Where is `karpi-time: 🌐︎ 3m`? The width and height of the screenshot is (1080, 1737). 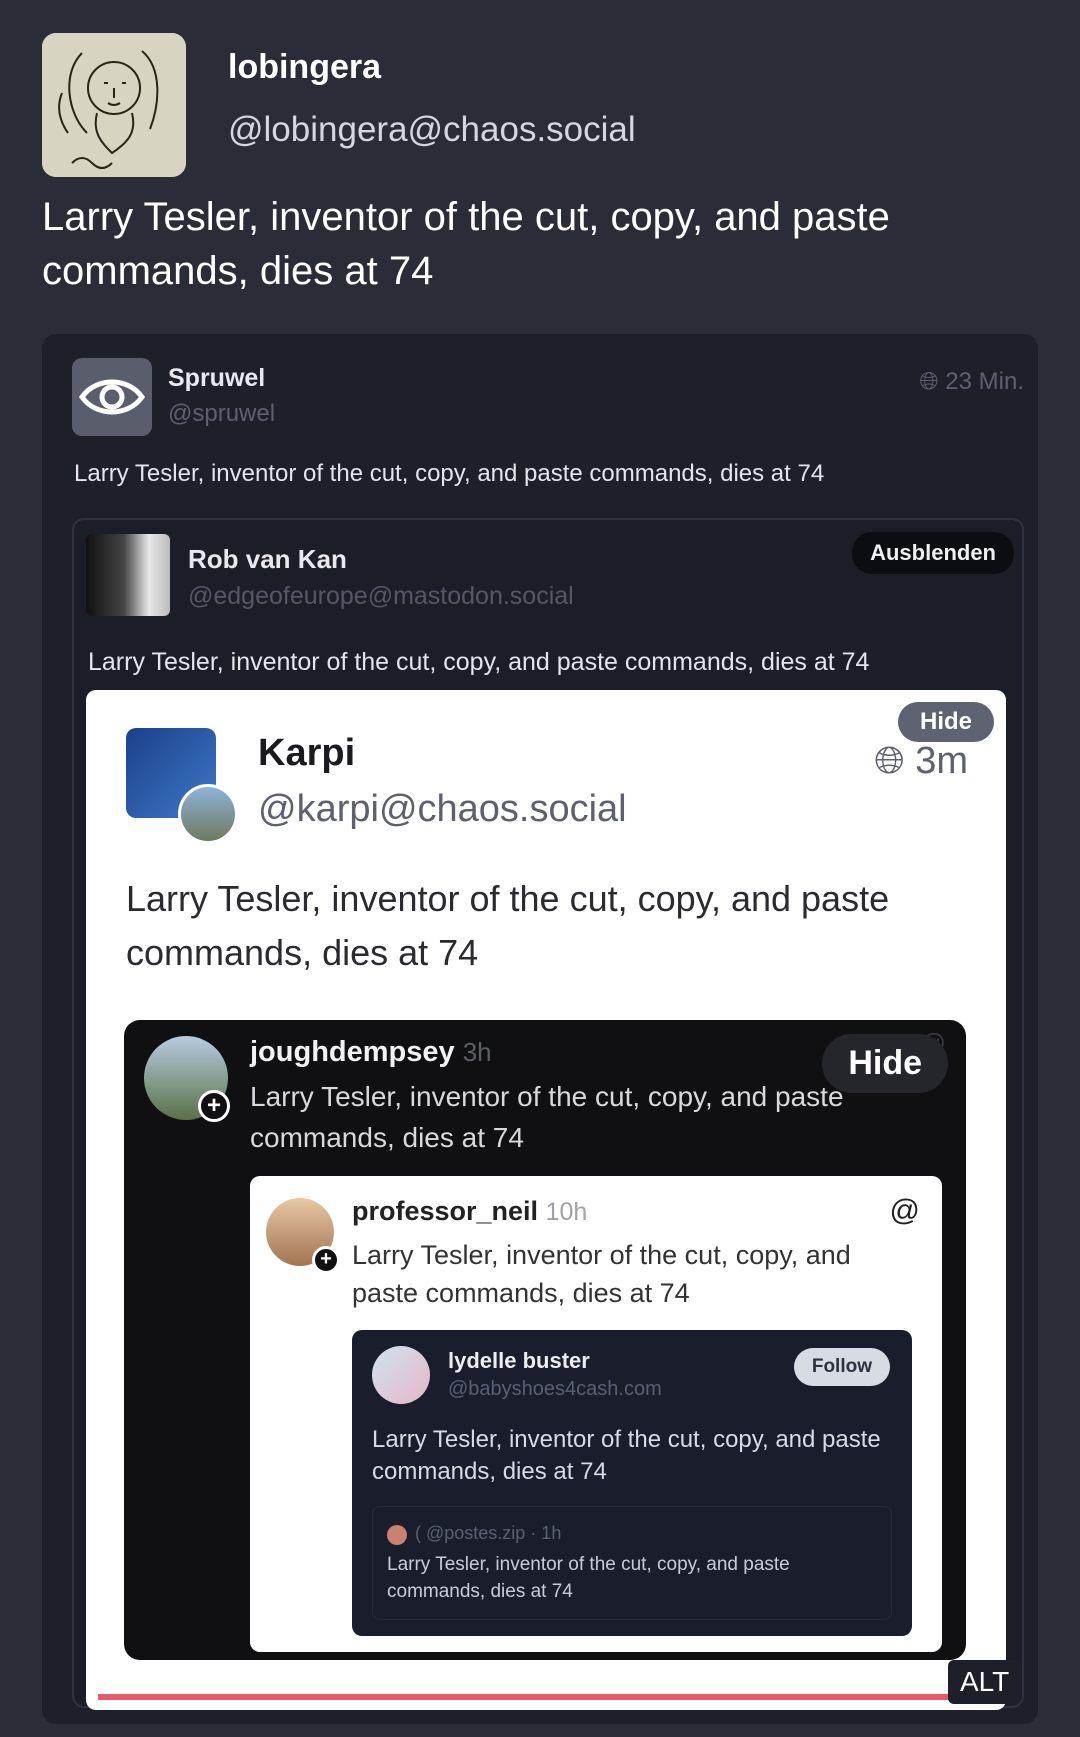 karpi-time: 🌐︎ 3m is located at coordinates (921, 761).